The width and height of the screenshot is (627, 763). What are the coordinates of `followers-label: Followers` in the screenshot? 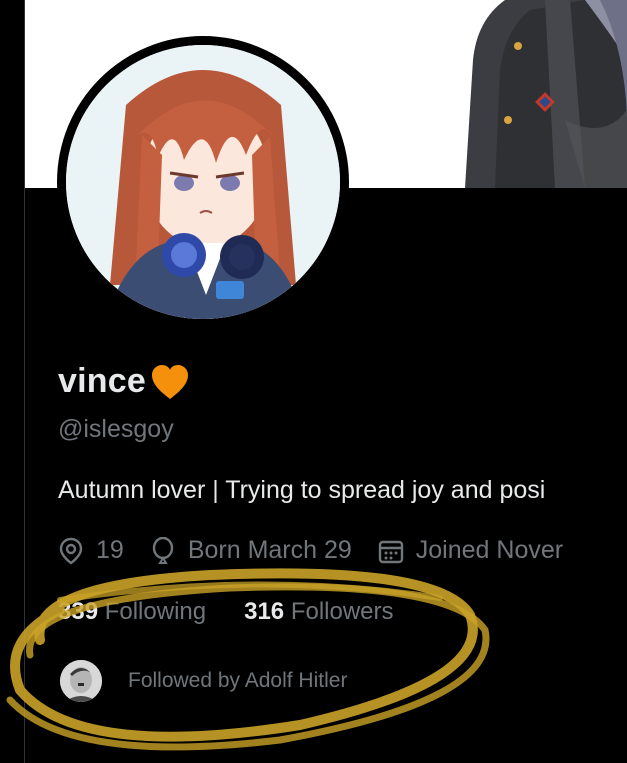 It's located at (342, 611).